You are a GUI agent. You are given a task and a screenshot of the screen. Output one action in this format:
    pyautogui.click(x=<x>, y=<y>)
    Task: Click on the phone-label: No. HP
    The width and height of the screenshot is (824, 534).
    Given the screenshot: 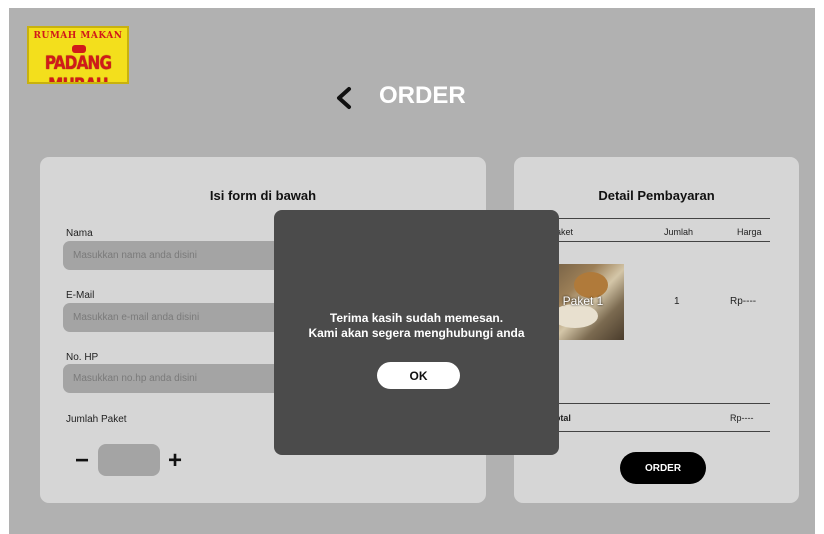 What is the action you would take?
    pyautogui.click(x=82, y=357)
    